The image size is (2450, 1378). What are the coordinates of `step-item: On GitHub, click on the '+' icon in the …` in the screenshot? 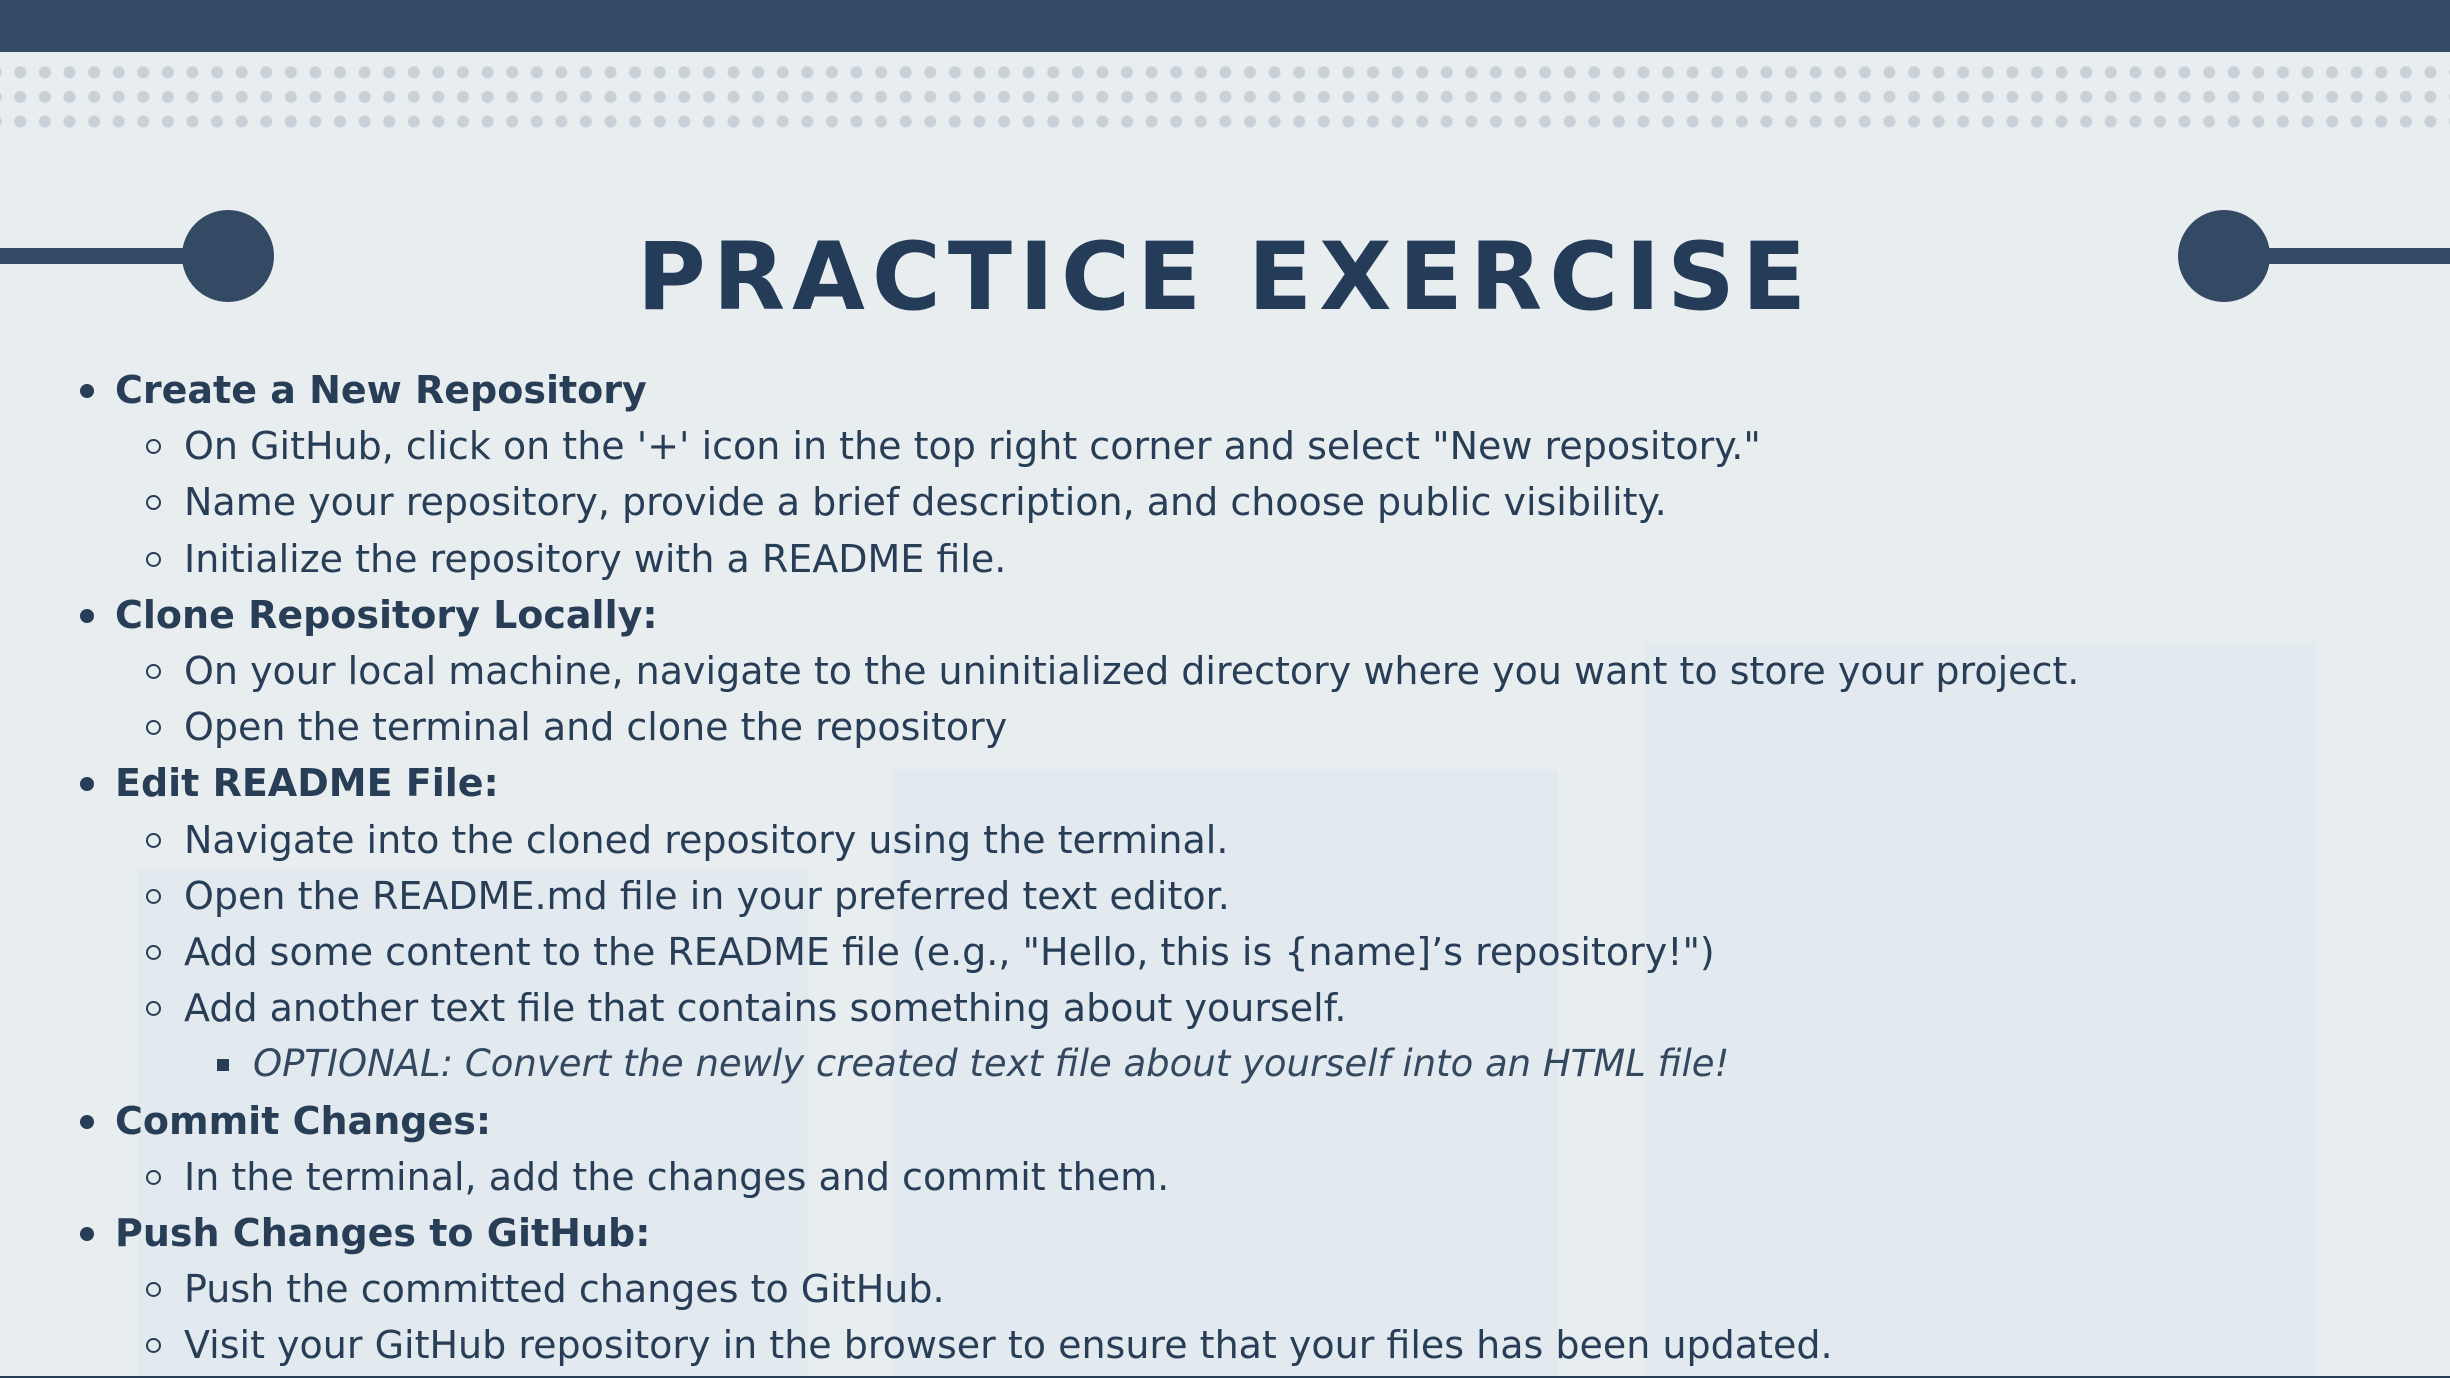 It's located at (1240, 446).